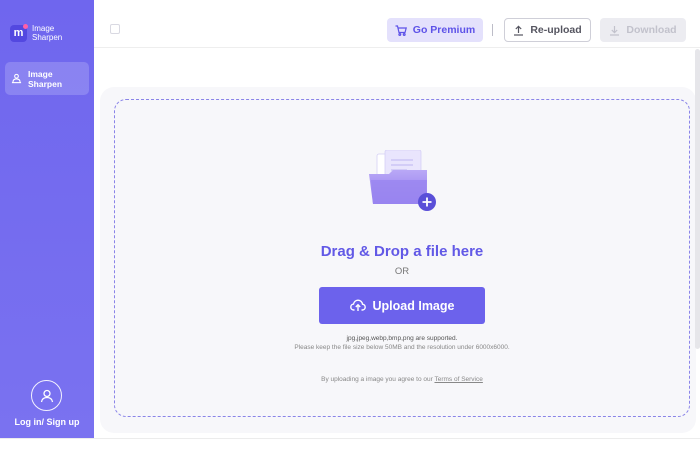 This screenshot has width=700, height=450. Describe the element at coordinates (402, 180) in the screenshot. I see `folder-add-icon` at that location.